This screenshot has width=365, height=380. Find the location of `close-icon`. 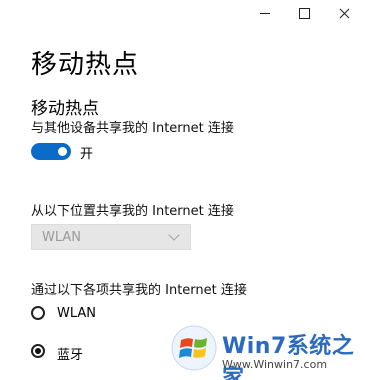

close-icon is located at coordinates (344, 13).